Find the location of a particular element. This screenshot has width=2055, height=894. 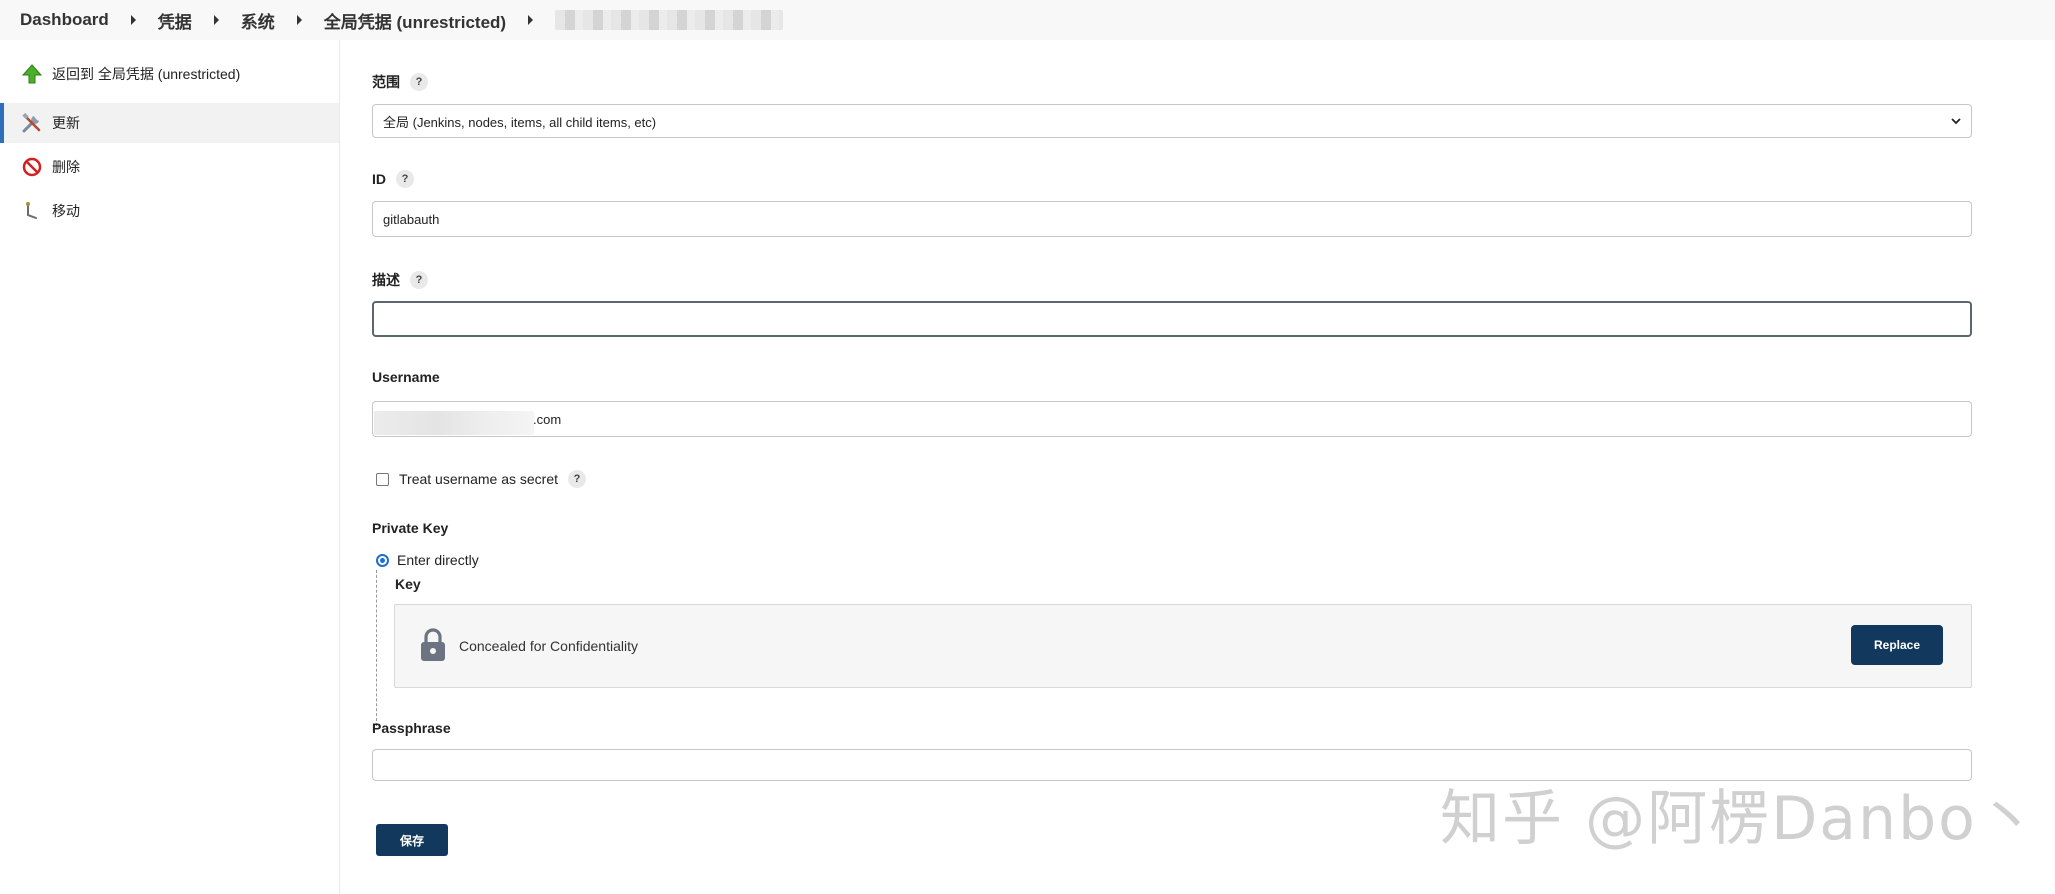

enter-directly-radio is located at coordinates (382, 560).